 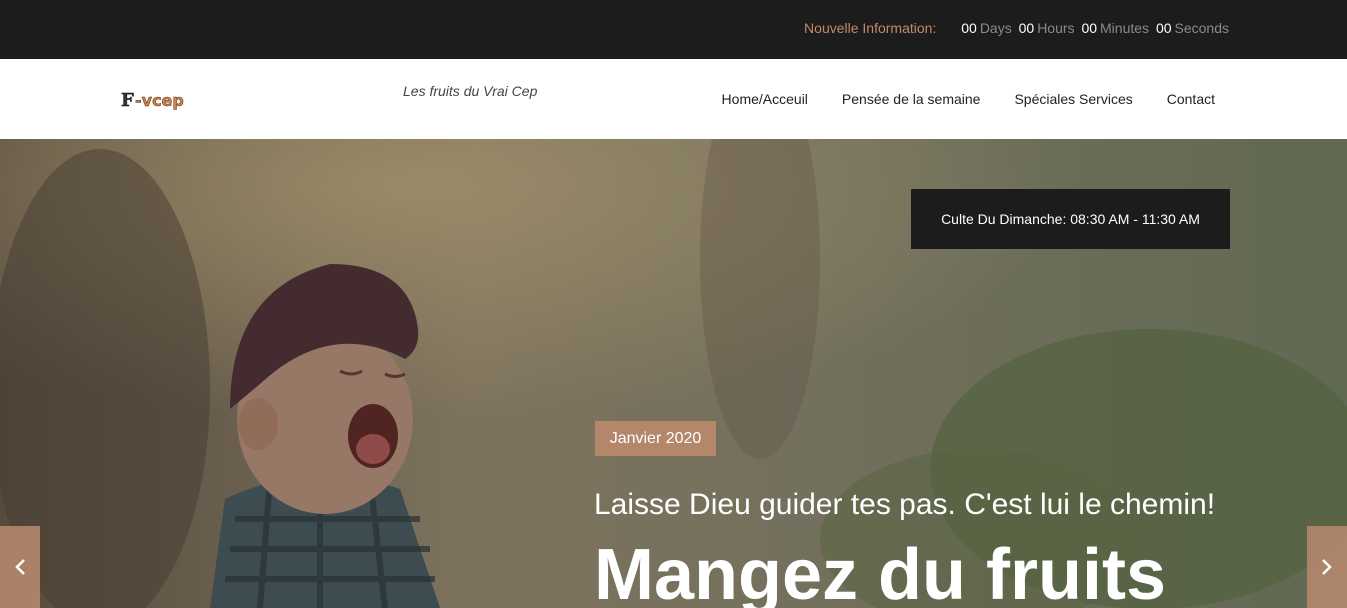 I want to click on nav-weekly-thought: Pensée de la semaine, so click(x=911, y=99).